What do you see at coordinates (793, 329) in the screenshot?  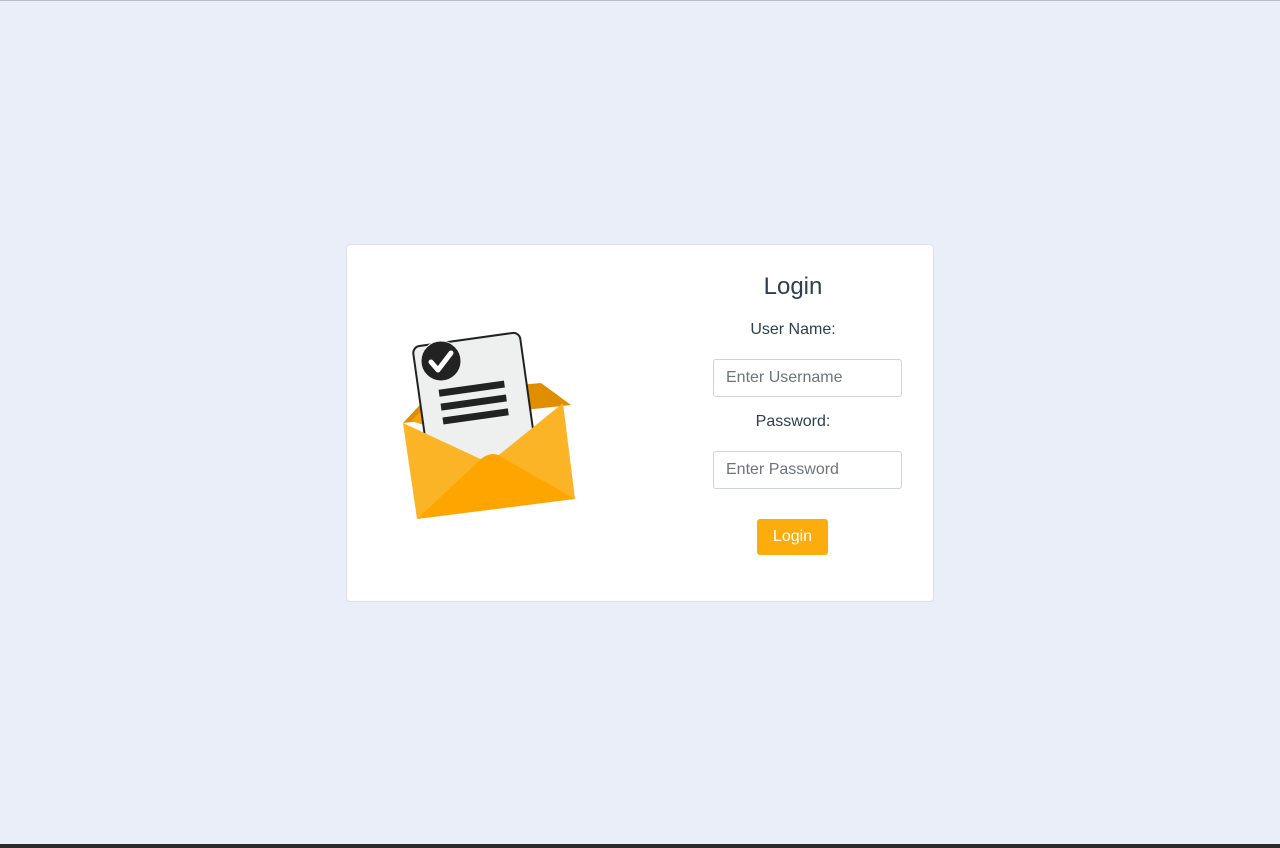 I see `username-label: User Name:` at bounding box center [793, 329].